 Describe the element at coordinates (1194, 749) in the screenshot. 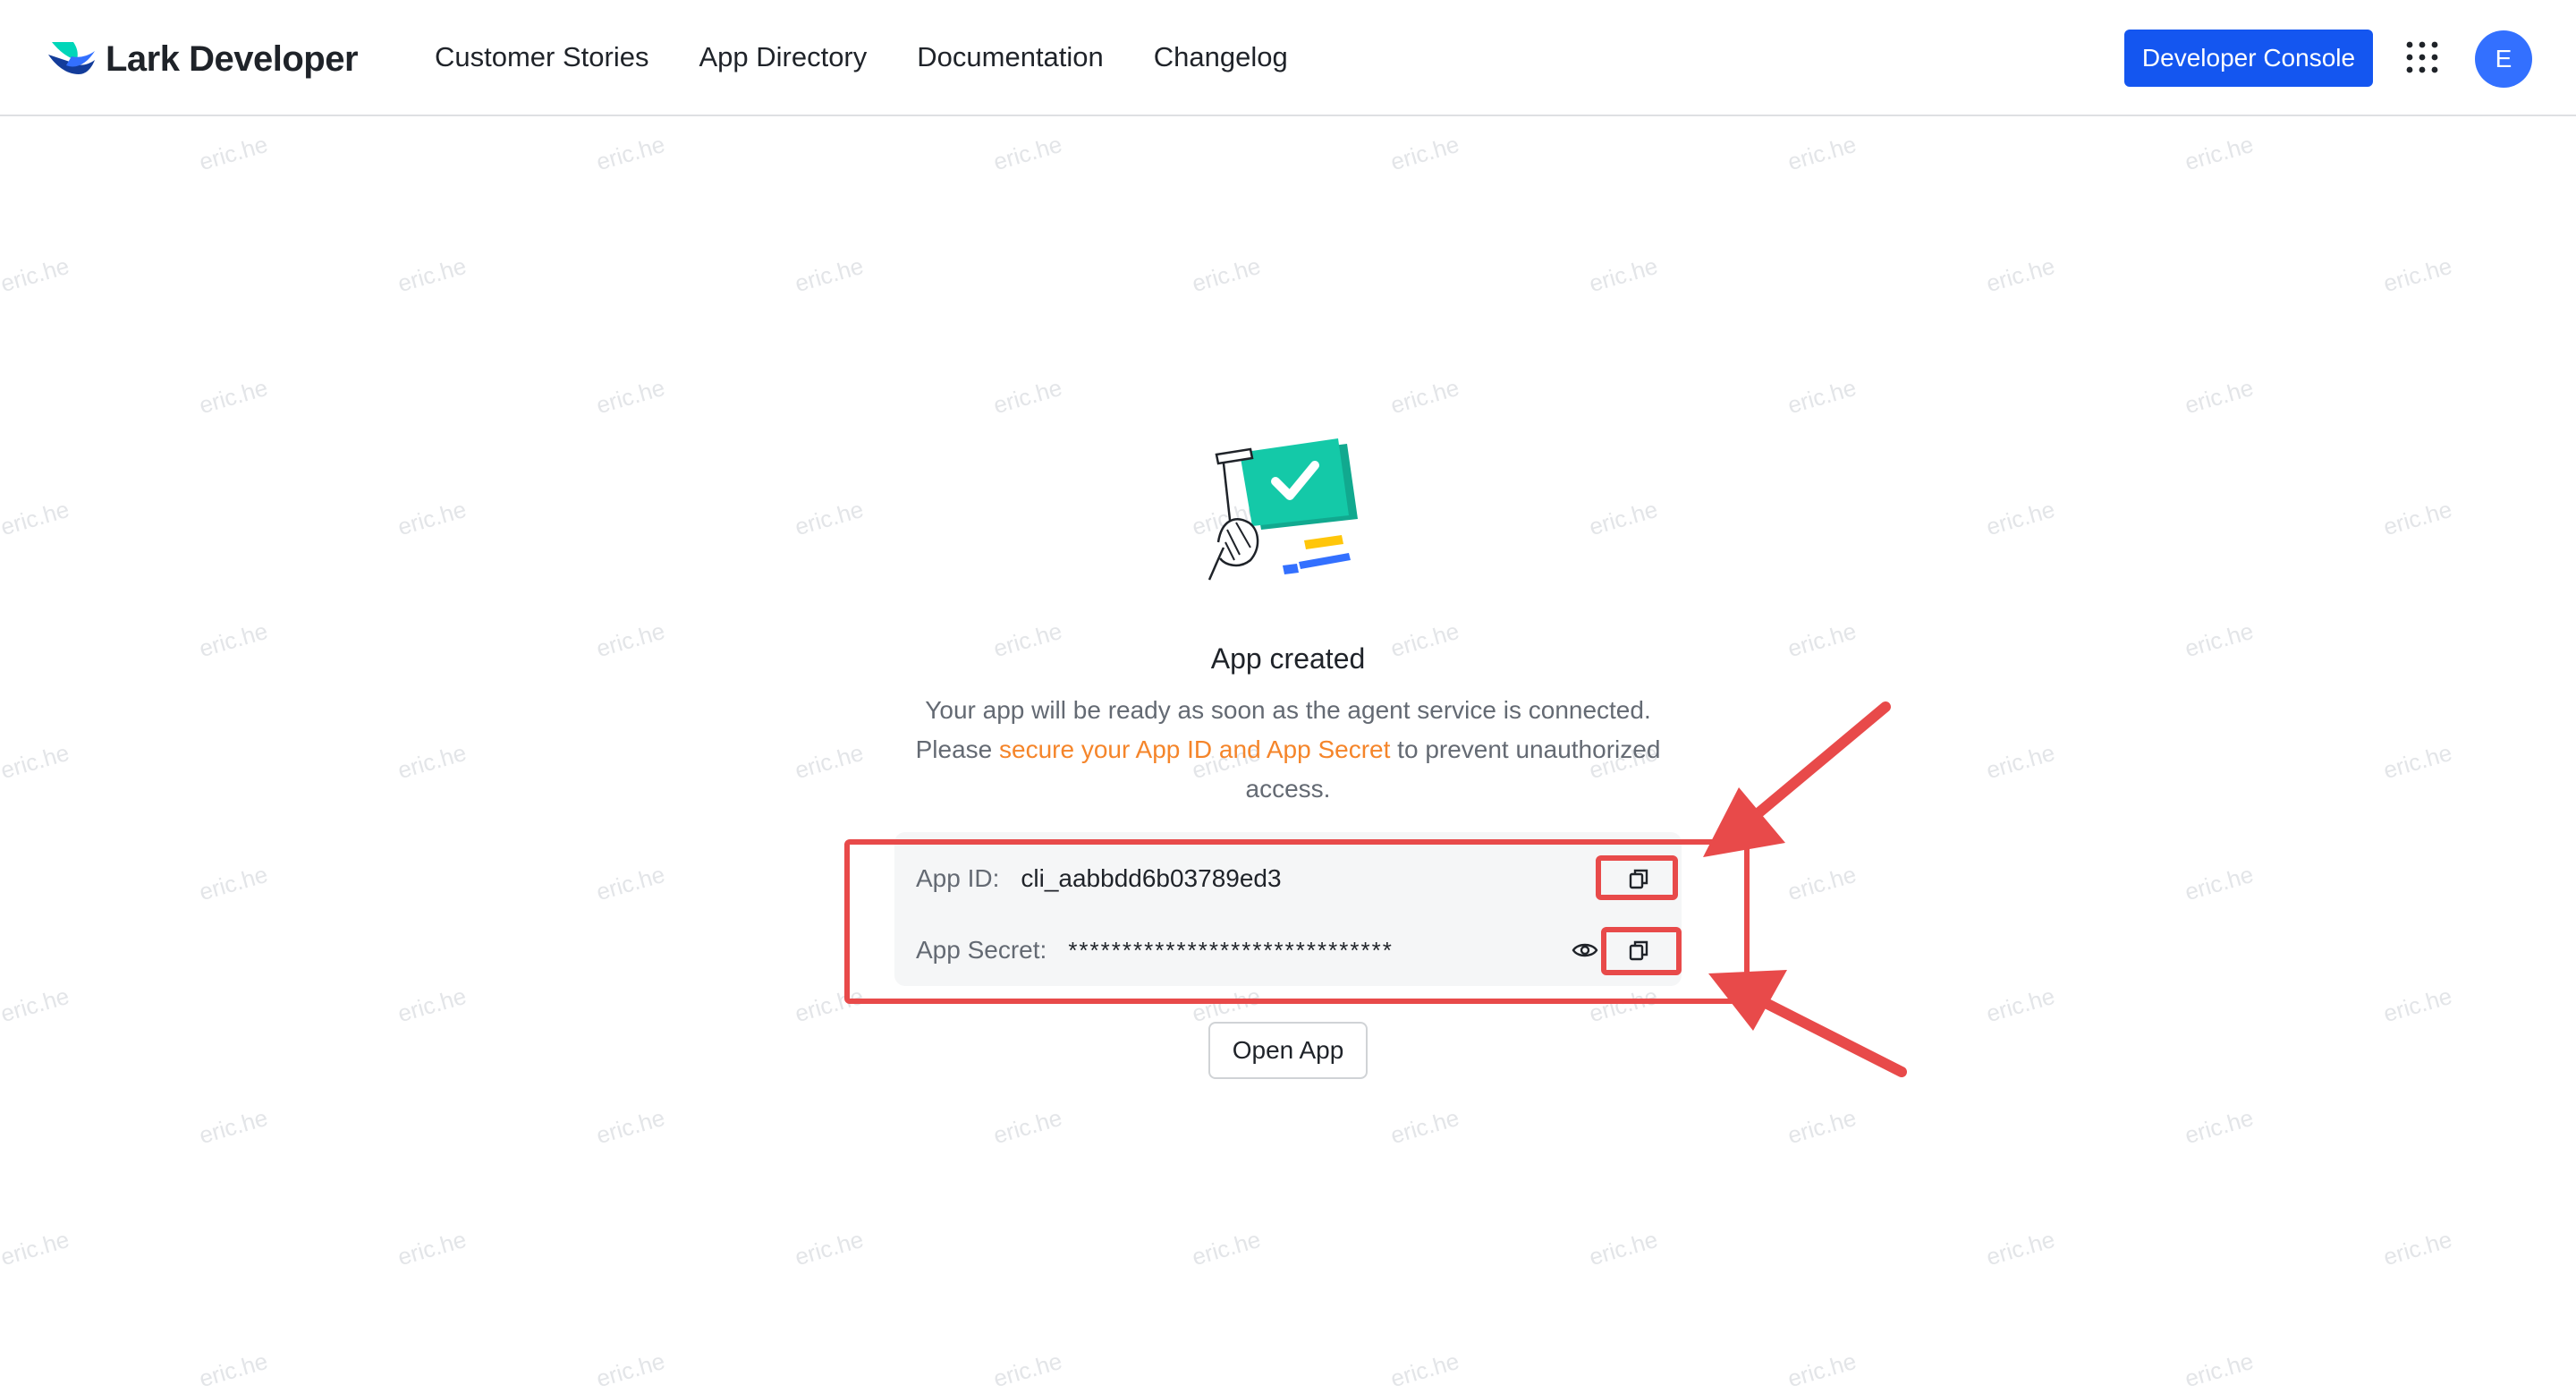

I see `secure-credentials-link: secure your App ID and App Secret` at that location.